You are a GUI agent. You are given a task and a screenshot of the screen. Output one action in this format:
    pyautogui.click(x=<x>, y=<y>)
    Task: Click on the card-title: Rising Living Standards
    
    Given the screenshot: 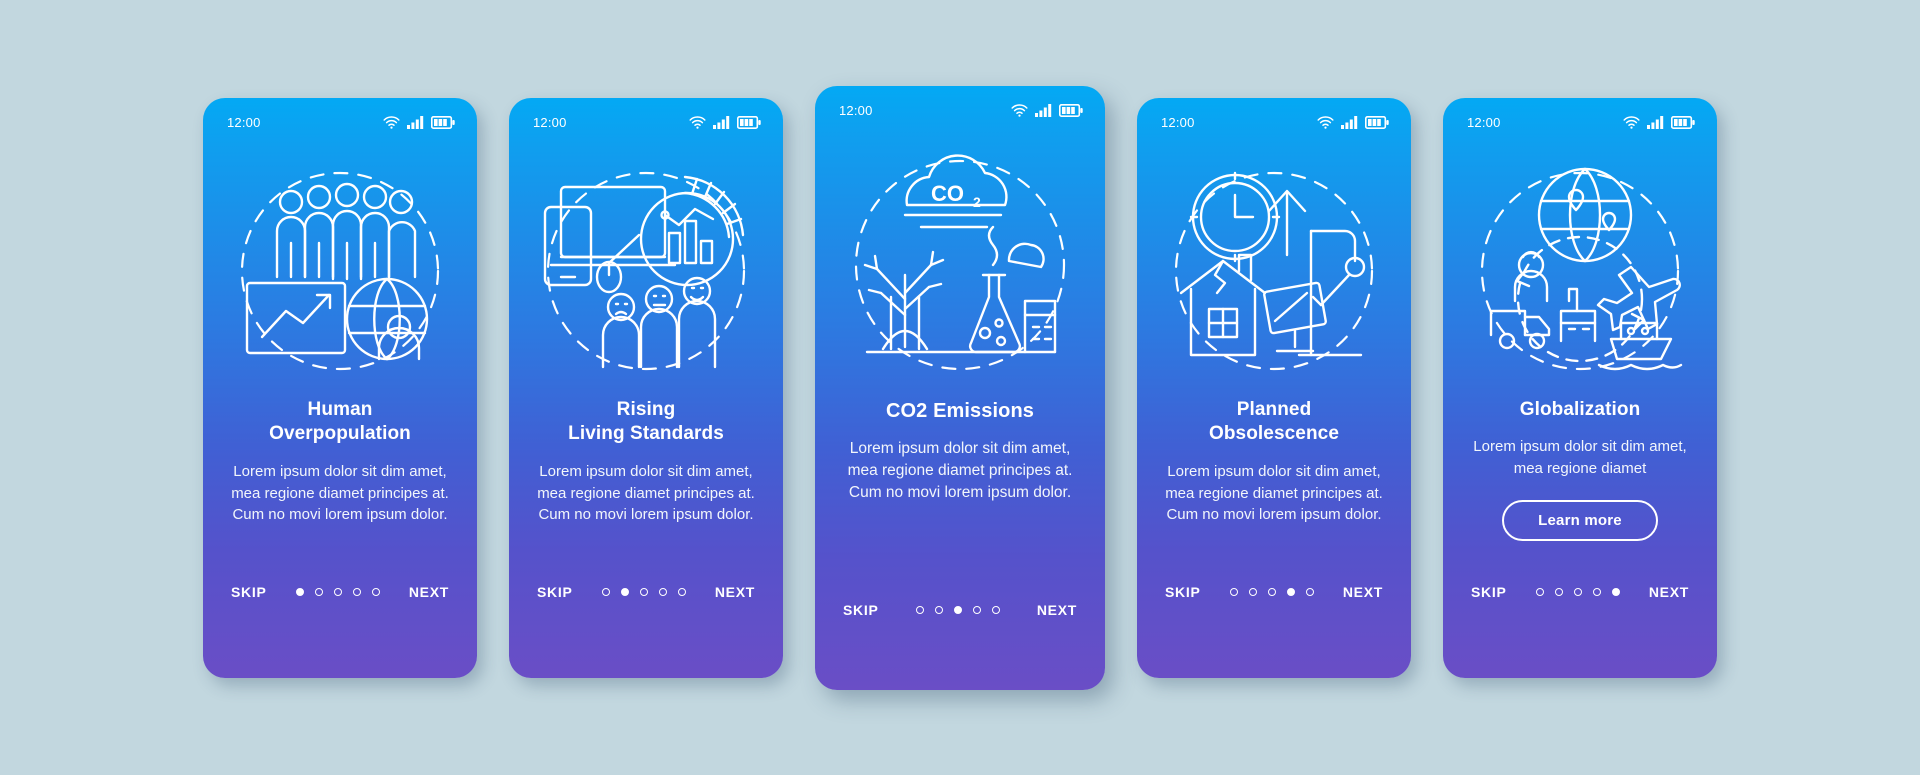 What is the action you would take?
    pyautogui.click(x=646, y=421)
    